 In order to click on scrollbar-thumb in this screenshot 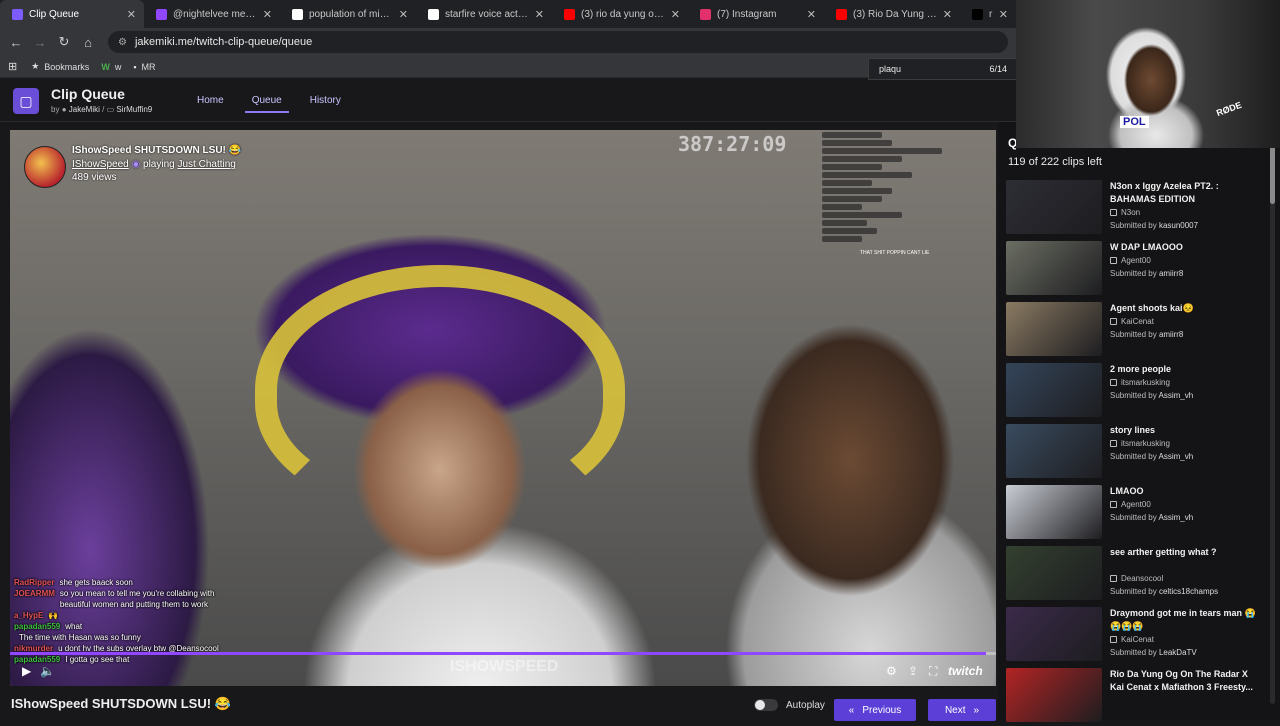, I will do `click(1272, 174)`.